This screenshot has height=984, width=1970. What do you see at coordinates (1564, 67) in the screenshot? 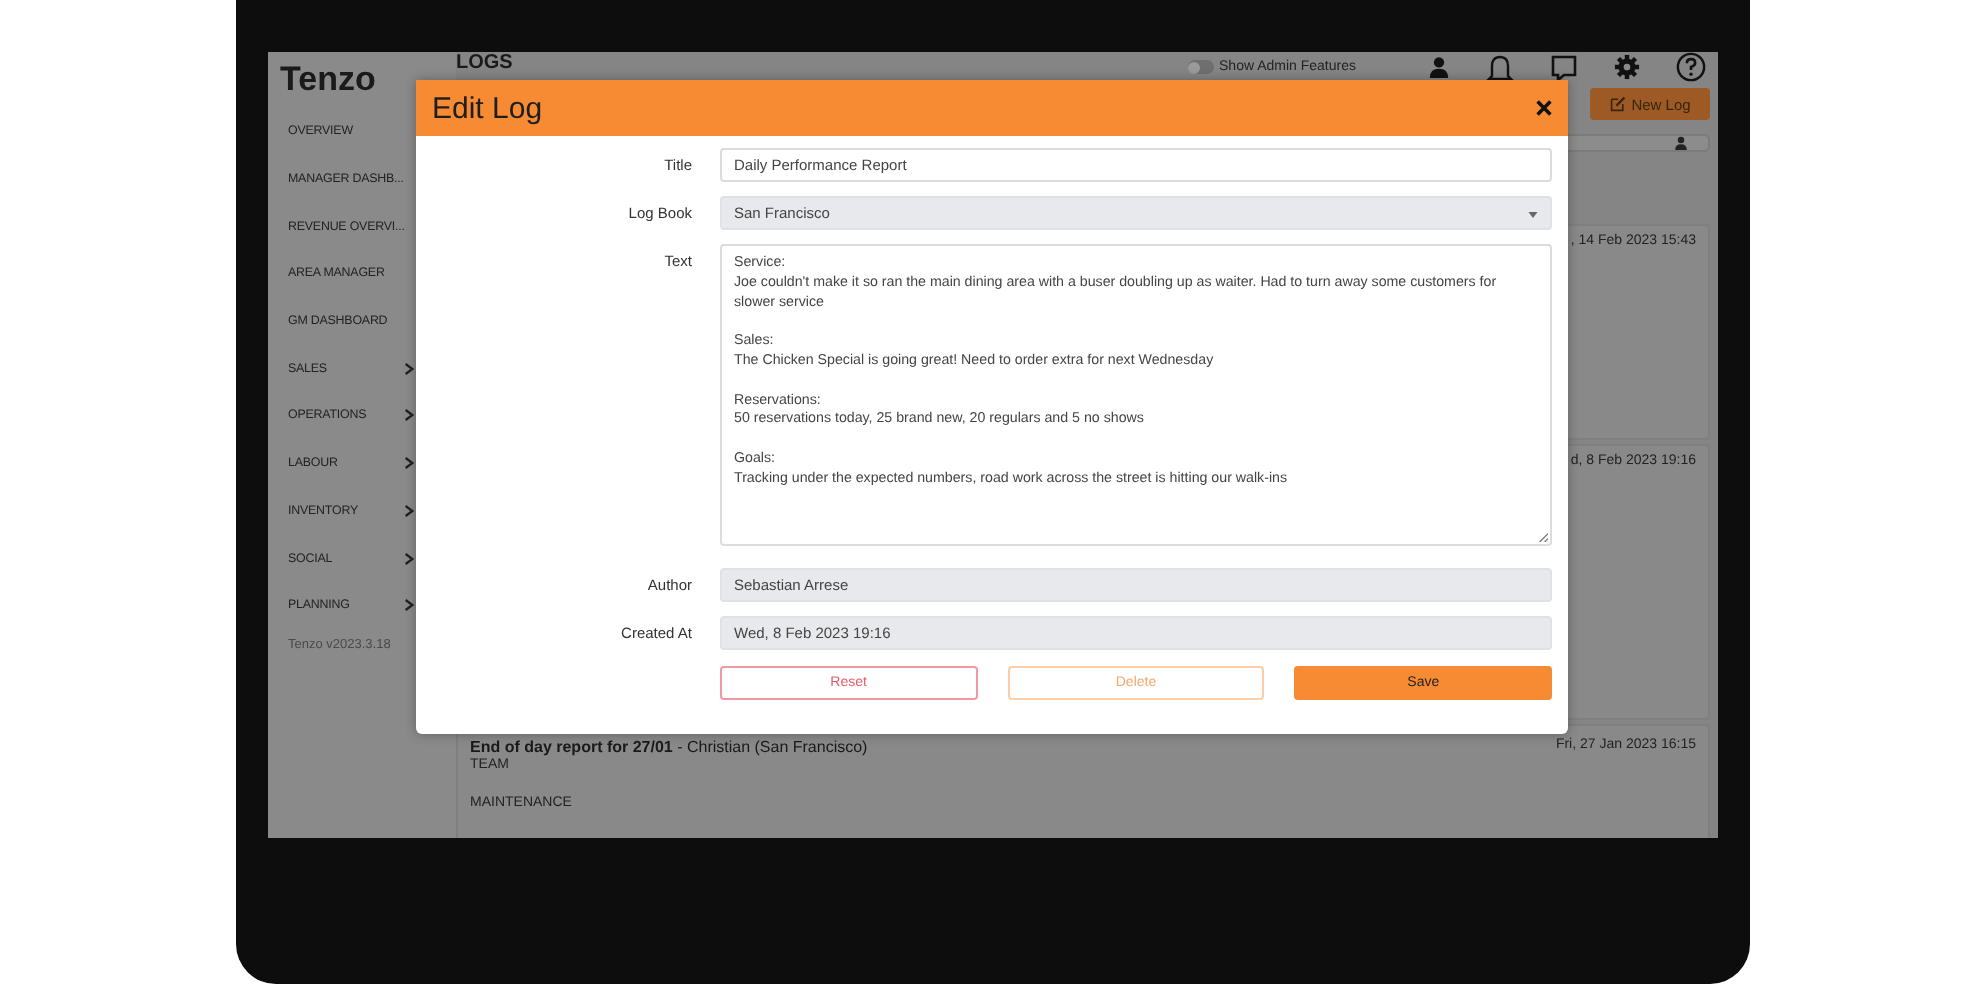
I see `chat-icon` at bounding box center [1564, 67].